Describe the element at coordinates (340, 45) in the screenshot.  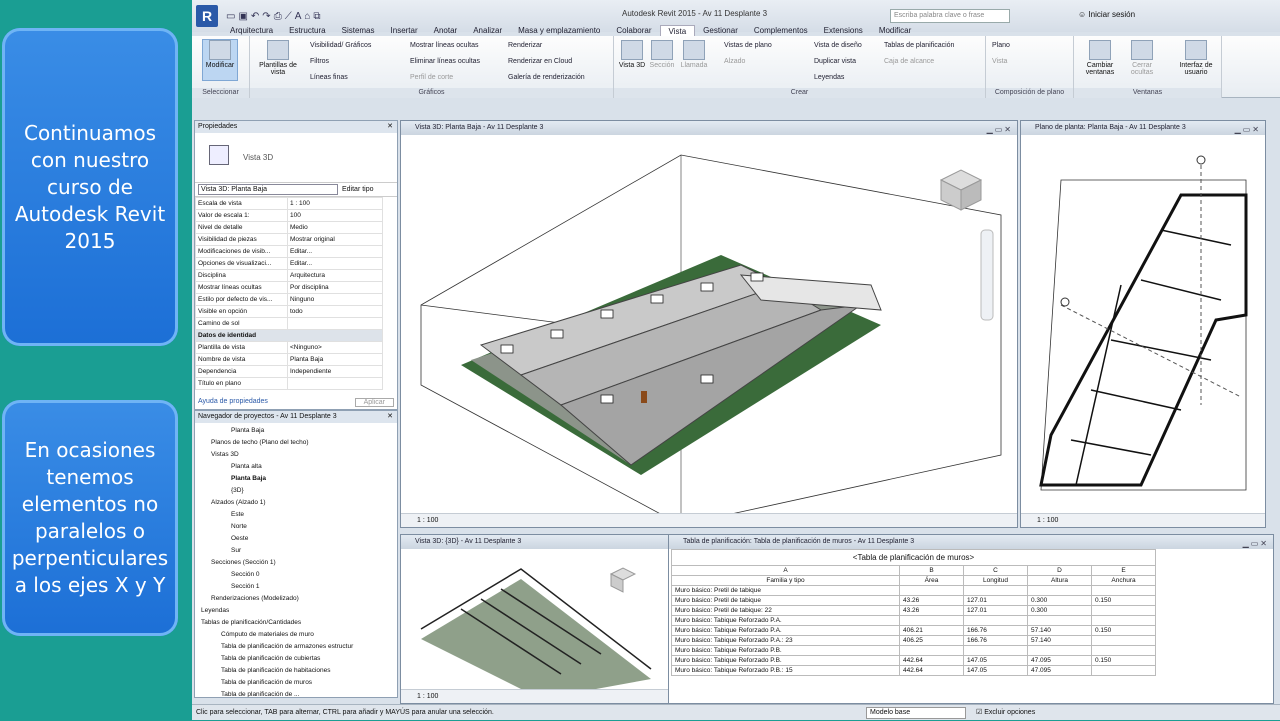
I see `visibility-button: Visibilidad/ Gráficos` at that location.